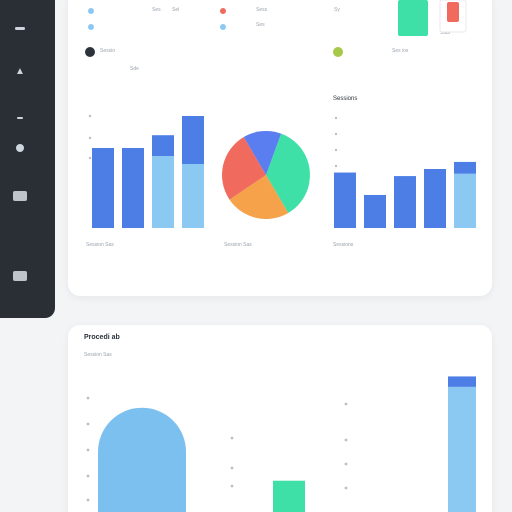 This screenshot has width=512, height=512. What do you see at coordinates (223, 27) in the screenshot?
I see `legend-dot-lightblue` at bounding box center [223, 27].